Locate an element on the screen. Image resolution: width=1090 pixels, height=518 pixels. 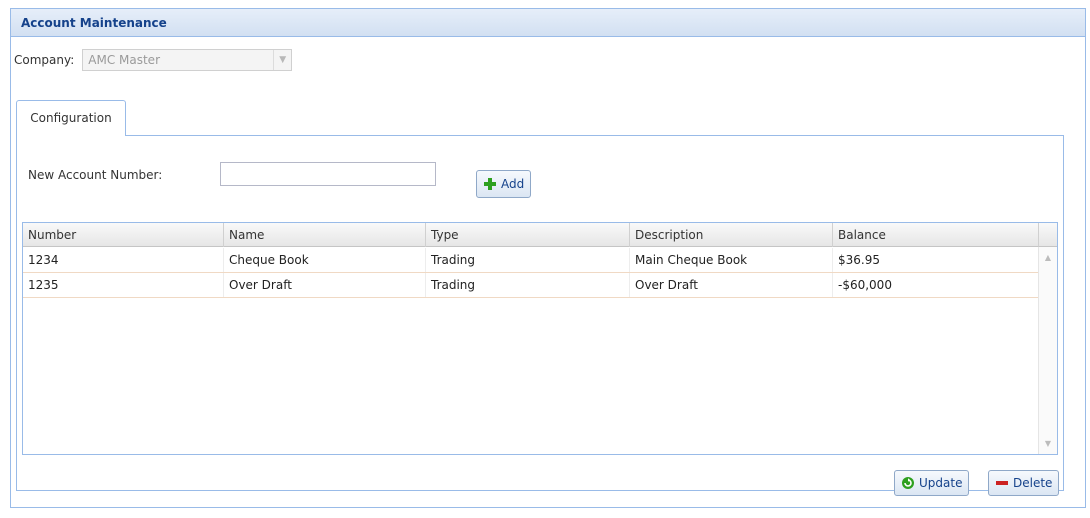
new-account-number-label: New Account Number: is located at coordinates (95, 175).